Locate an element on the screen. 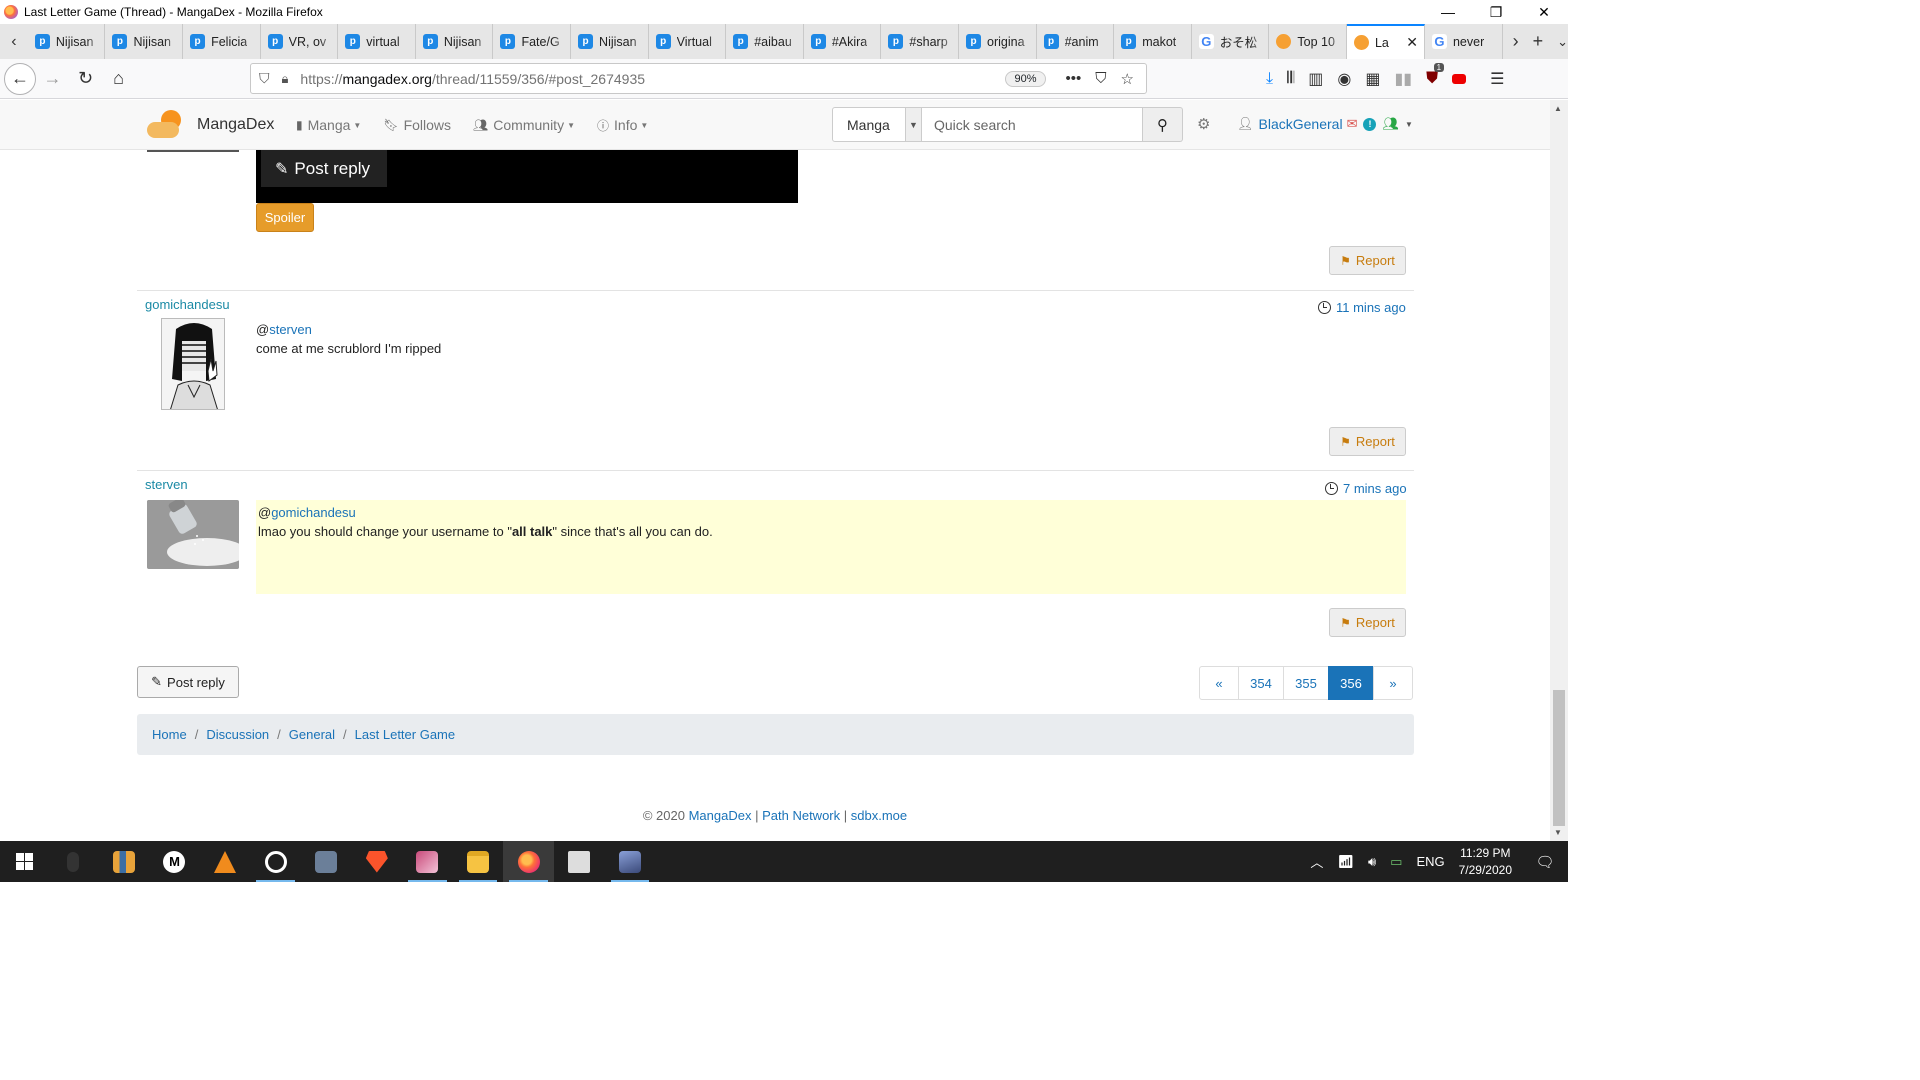 This screenshot has width=1920, height=1080. taskbar-mouse-app is located at coordinates (73, 861).